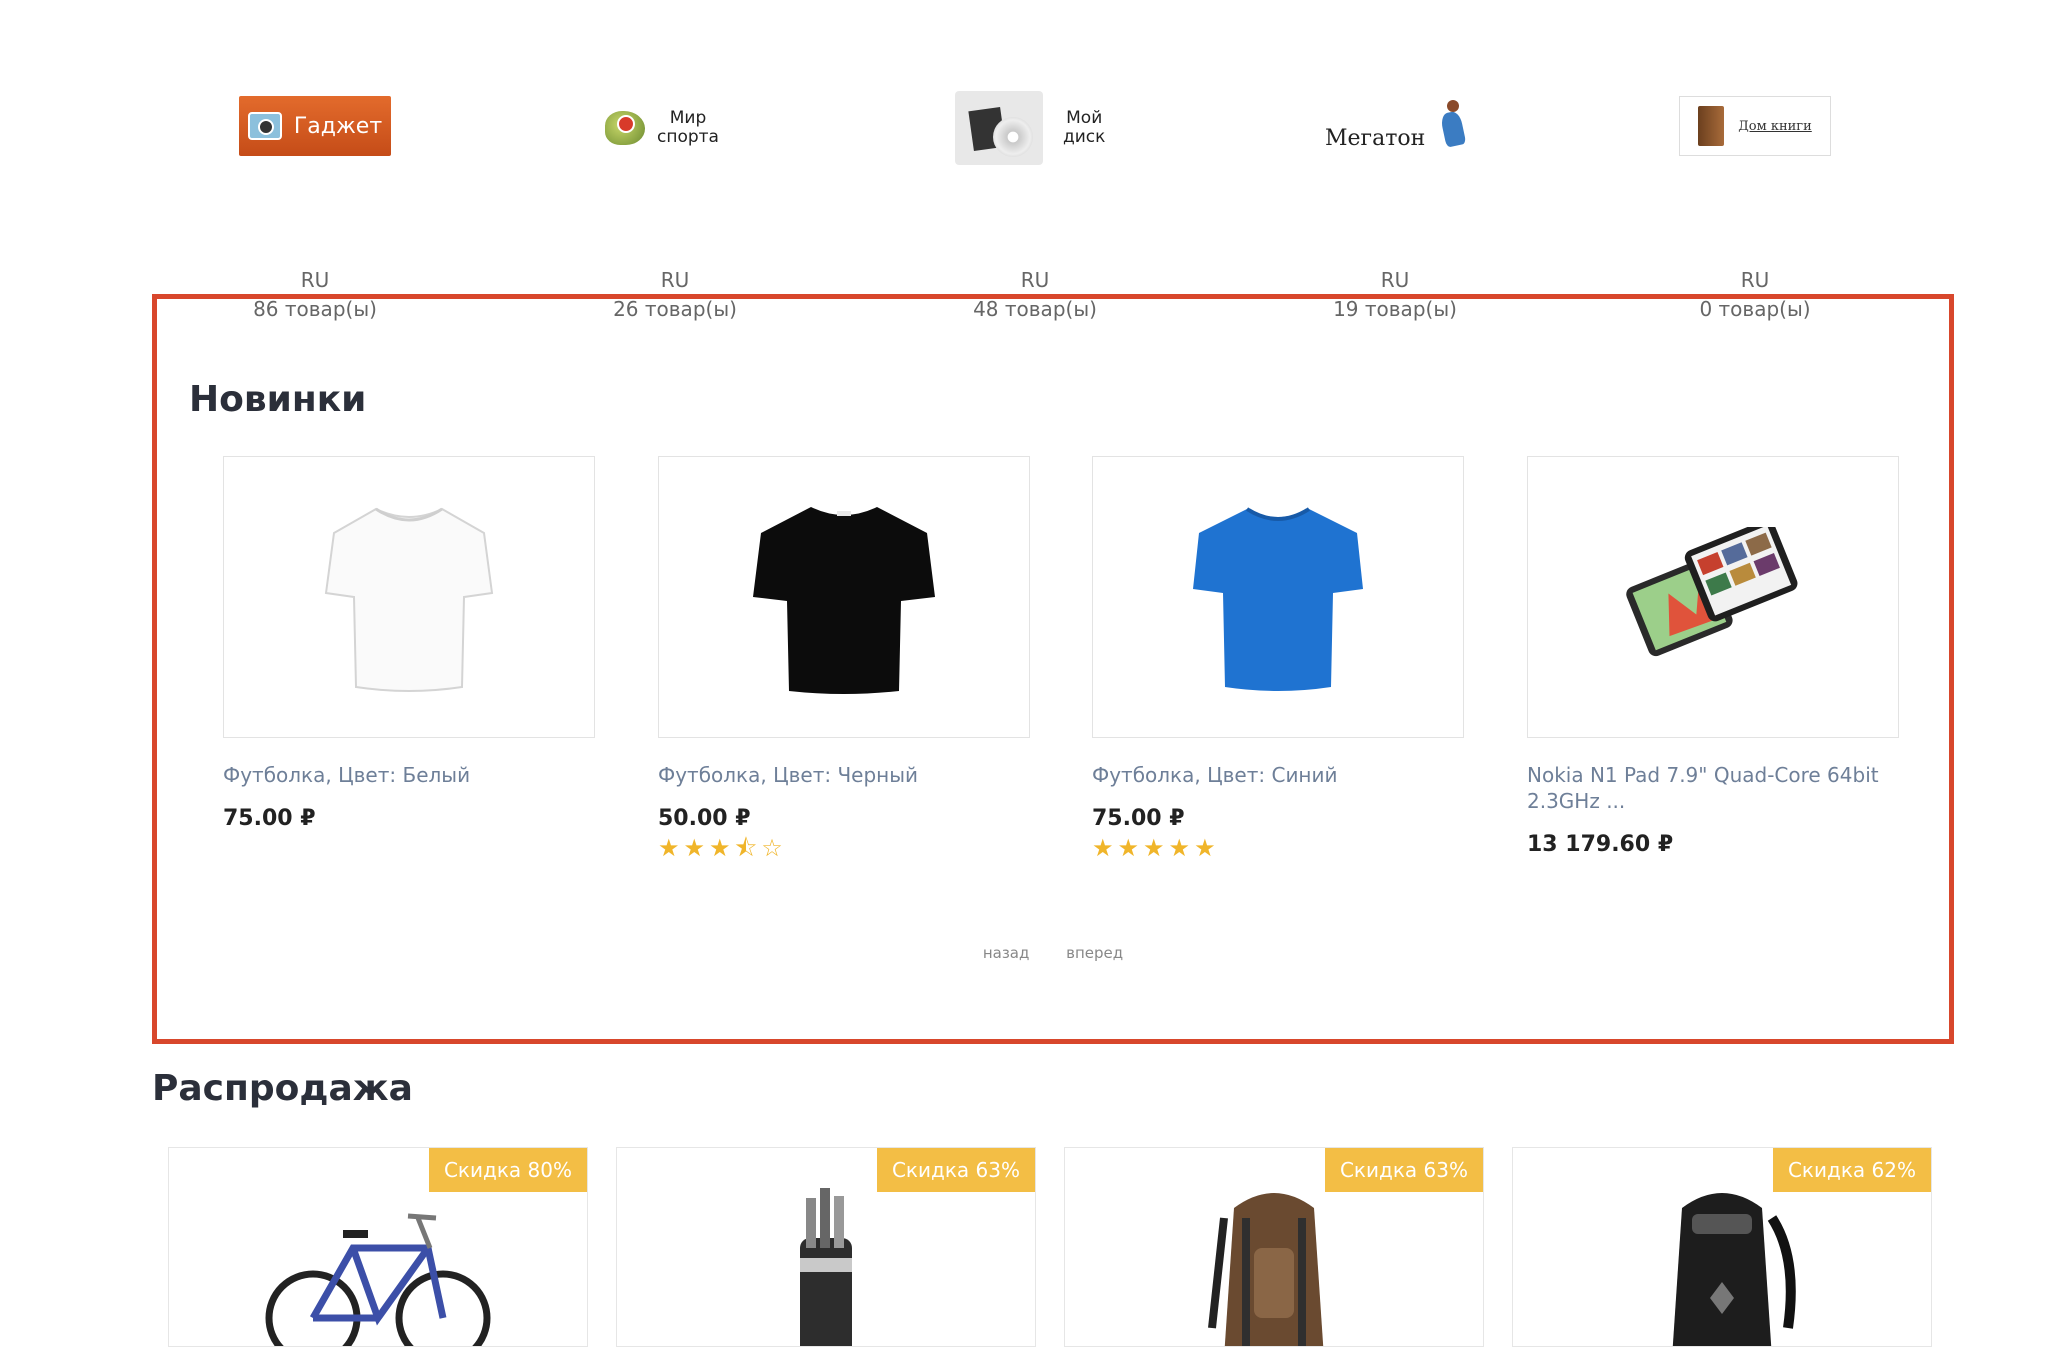 Image resolution: width=2062 pixels, height=1347 pixels. I want to click on product-card: Футболка, Цвет: Синий 75.00 ₽ ★★★★★, so click(1278, 658).